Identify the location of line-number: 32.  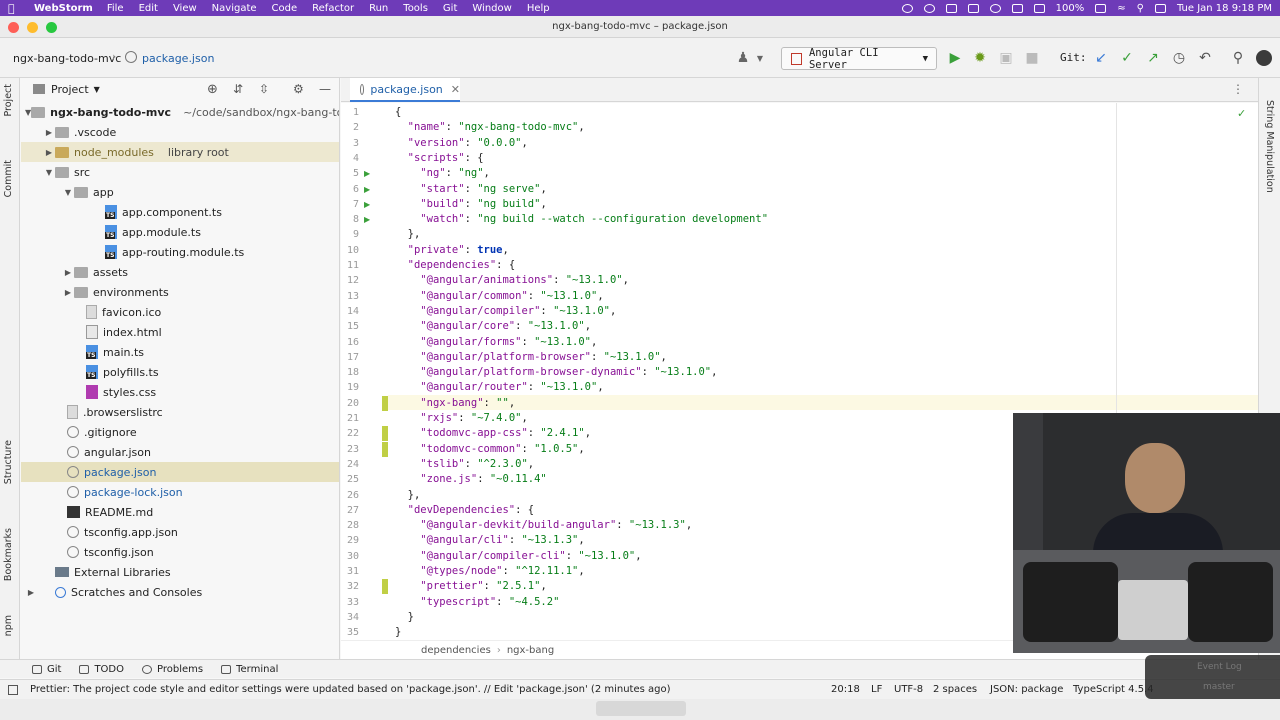
(350, 586).